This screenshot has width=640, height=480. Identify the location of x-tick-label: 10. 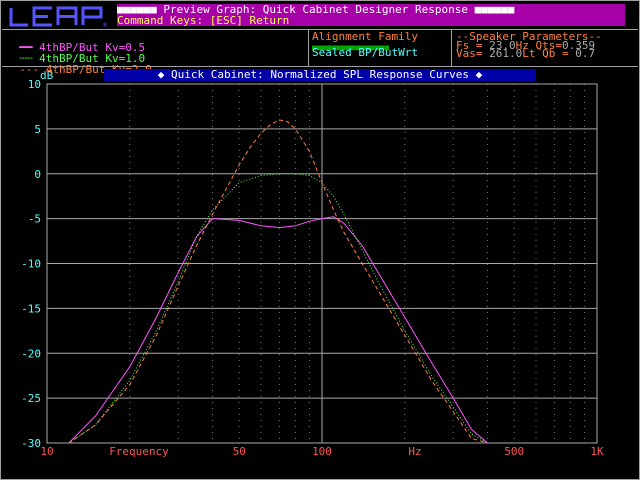
(46, 451).